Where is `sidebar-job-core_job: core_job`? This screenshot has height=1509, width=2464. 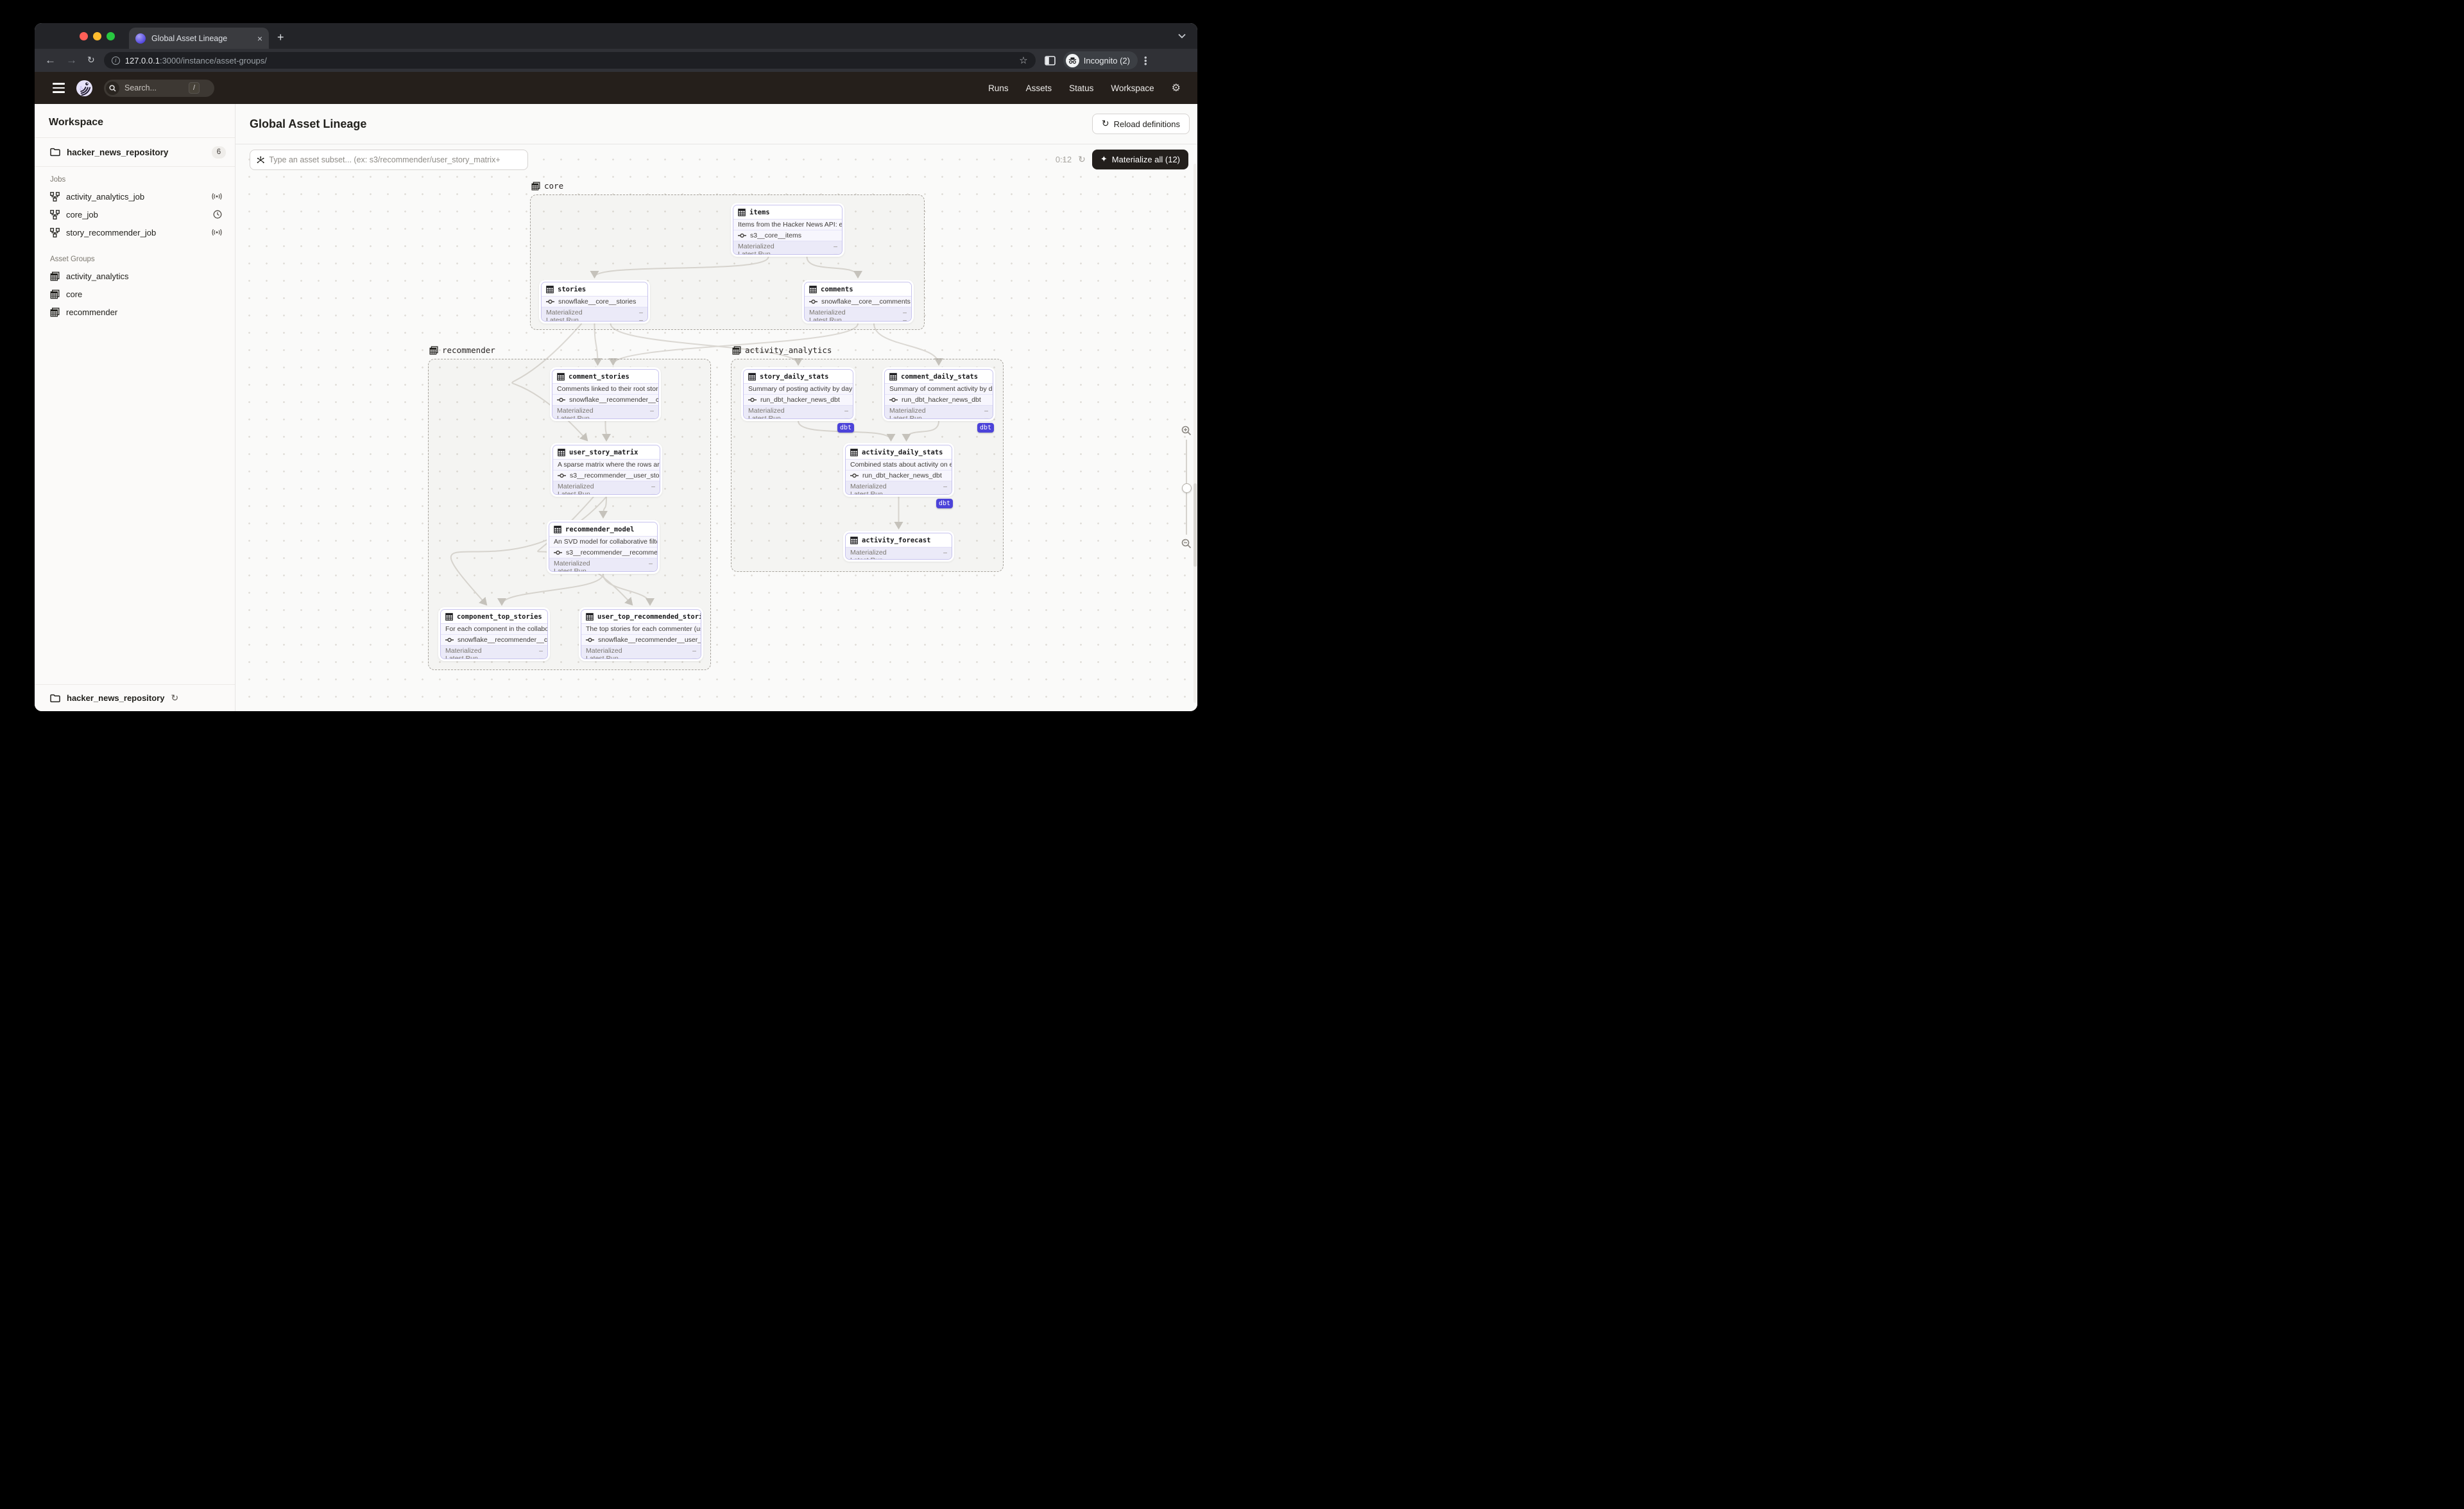
sidebar-job-core_job: core_job is located at coordinates (135, 214).